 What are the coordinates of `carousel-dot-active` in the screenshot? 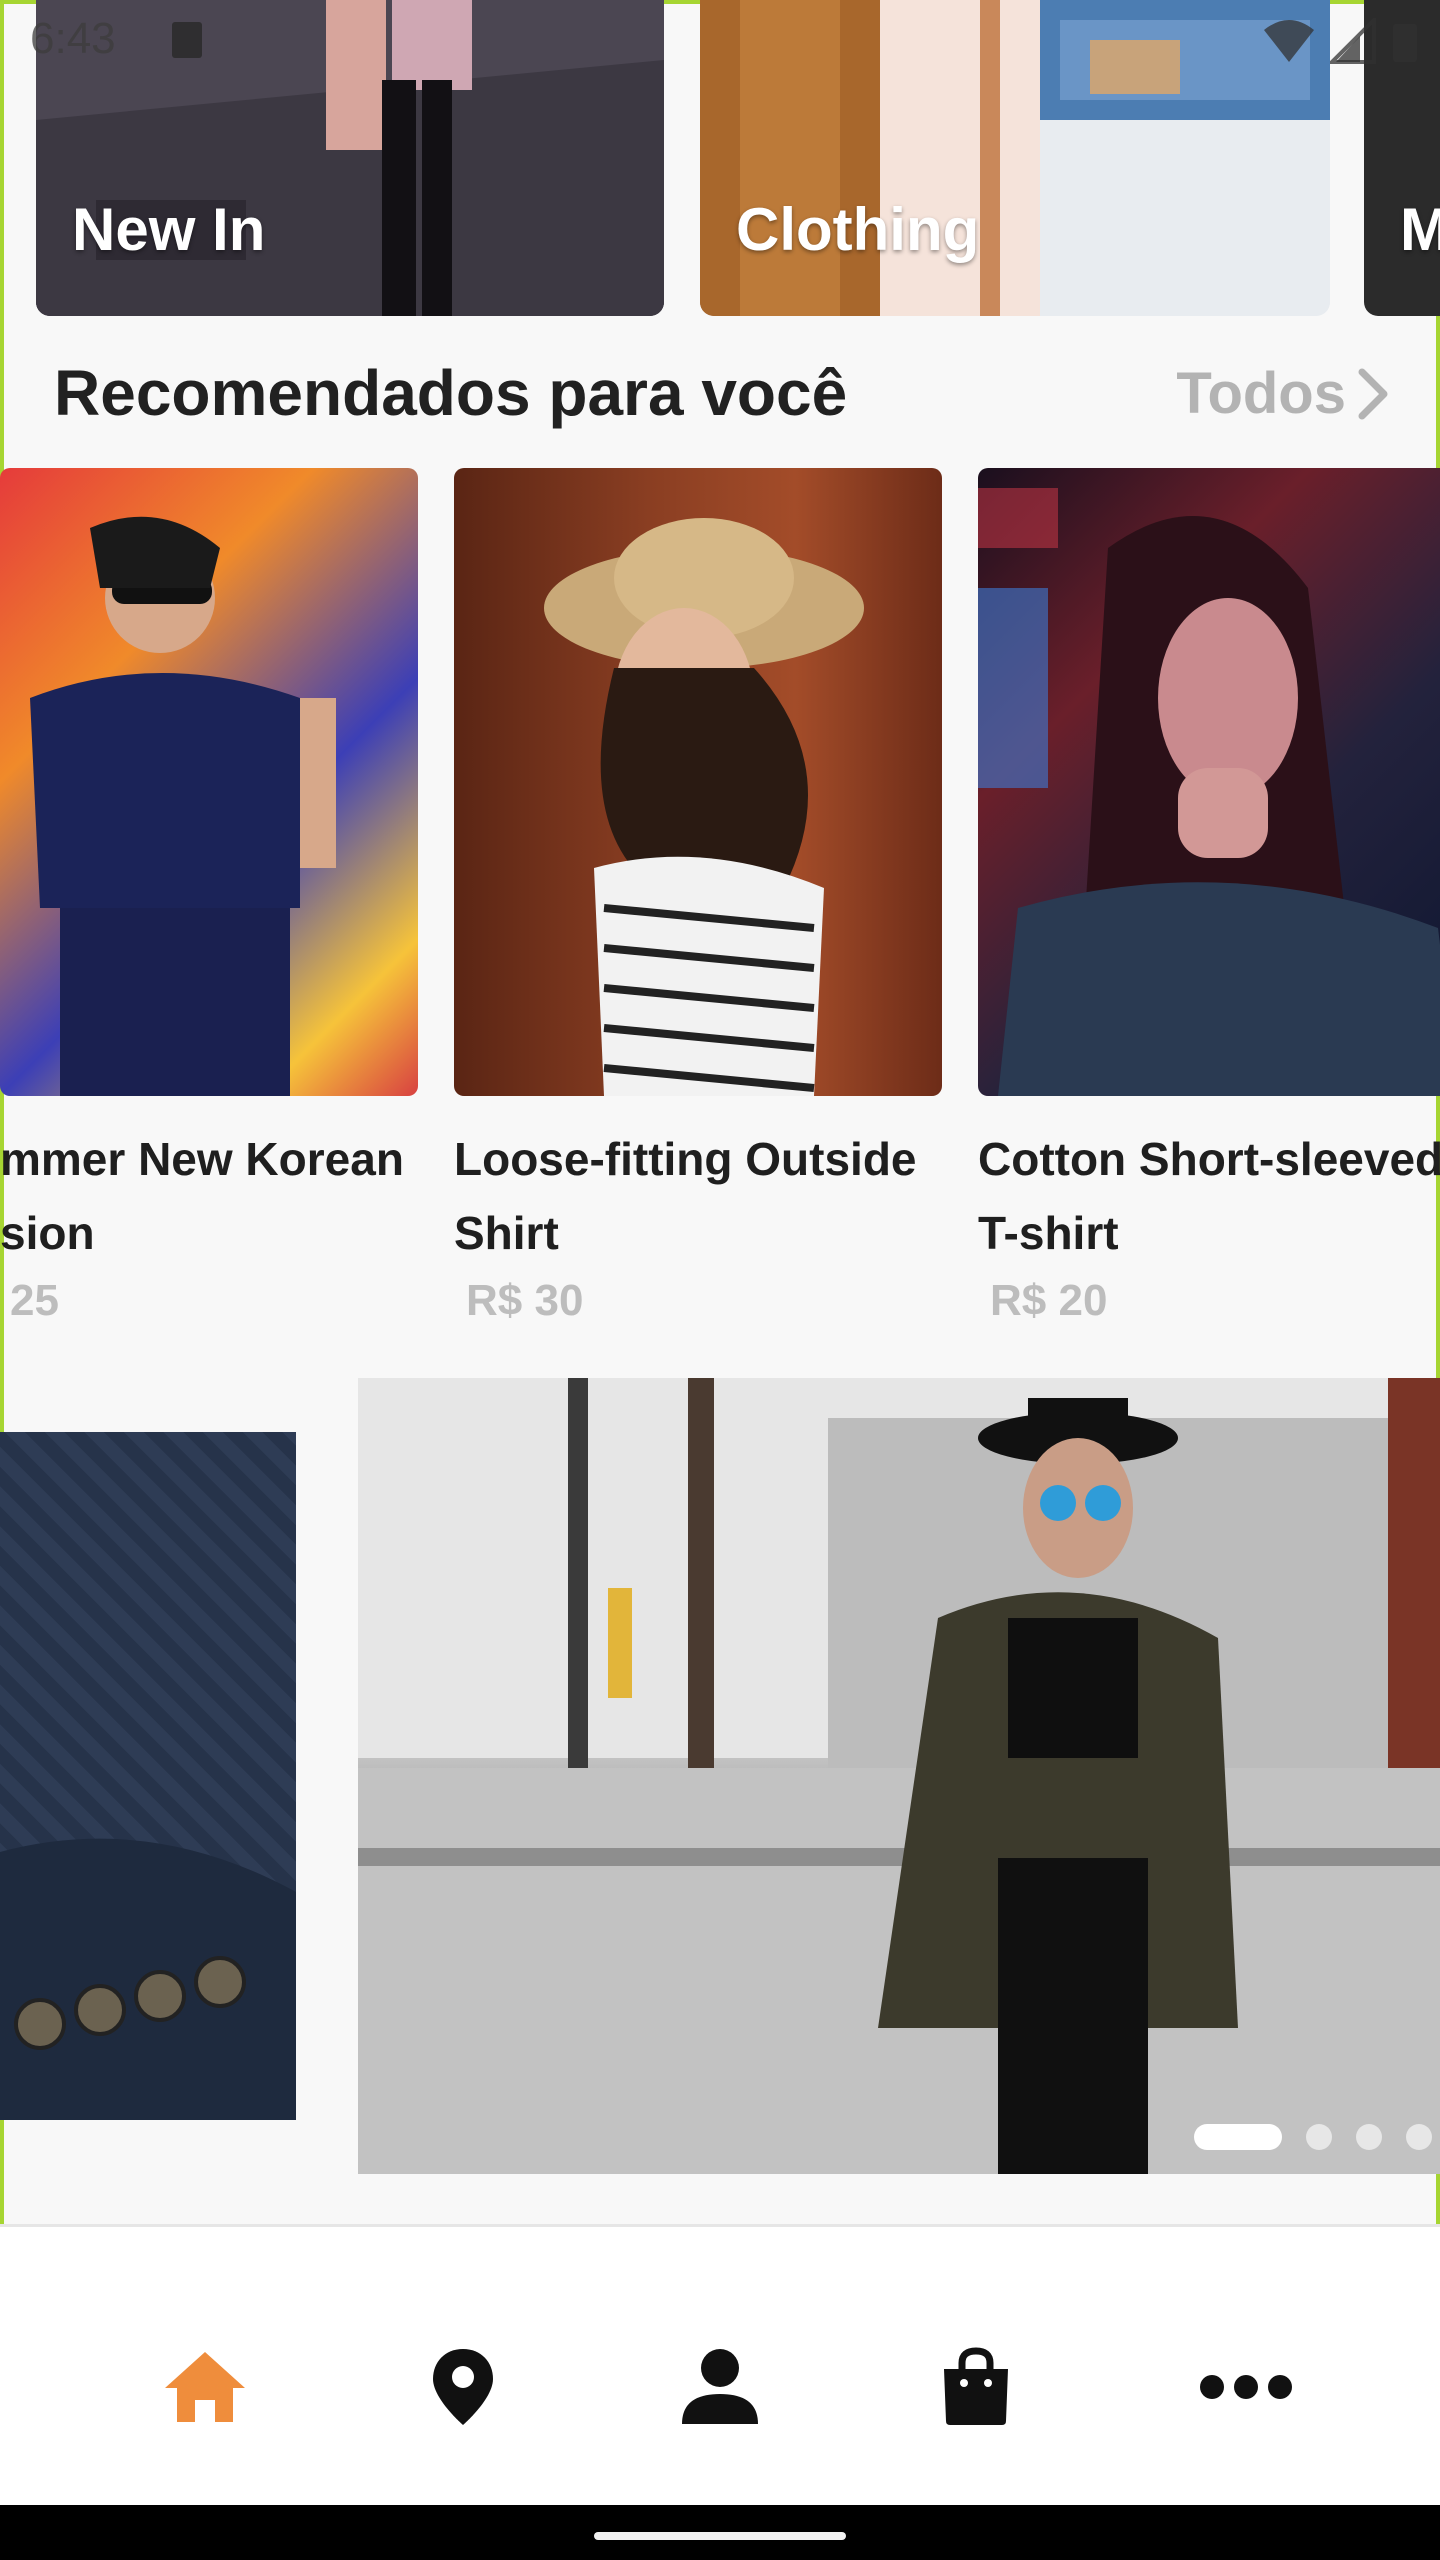 It's located at (1238, 2137).